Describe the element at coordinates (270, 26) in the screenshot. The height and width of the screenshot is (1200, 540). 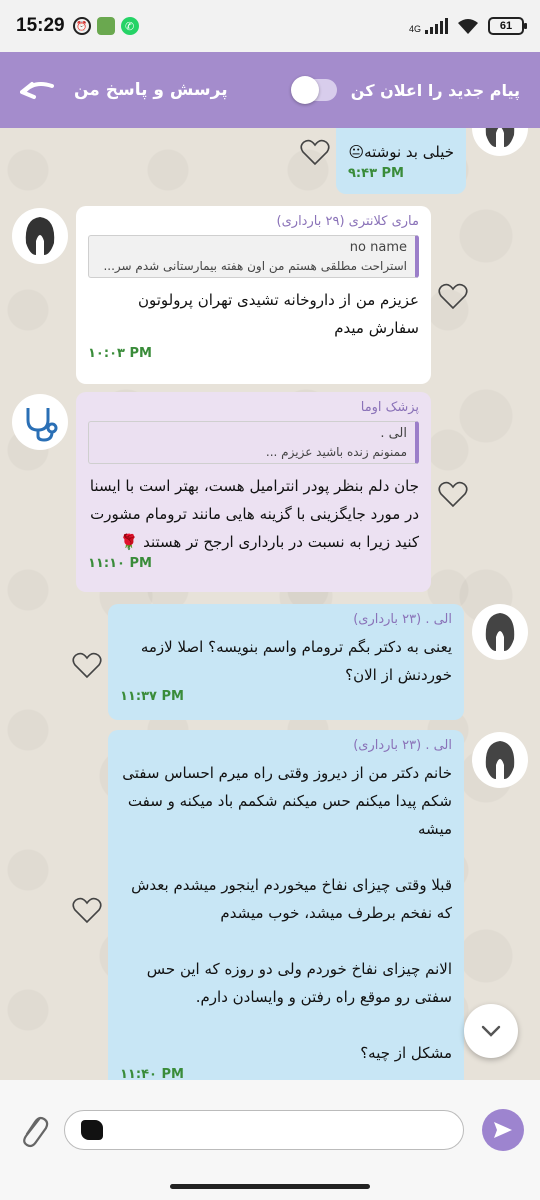
I see `status-bar: 15:29 ⏰ ✆ 4G 61` at that location.